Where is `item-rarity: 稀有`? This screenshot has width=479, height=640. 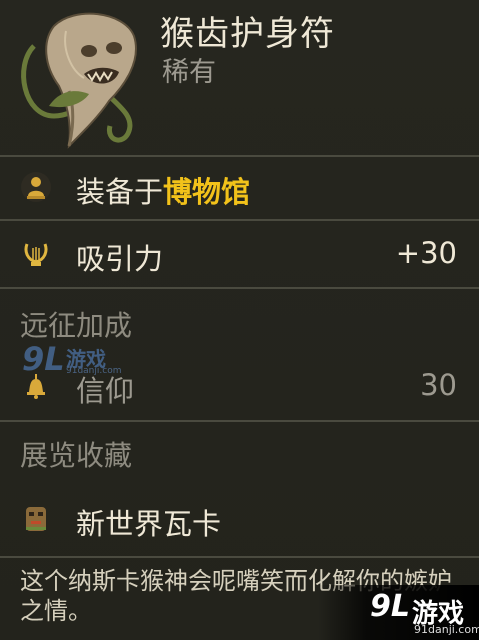 item-rarity: 稀有 is located at coordinates (189, 72).